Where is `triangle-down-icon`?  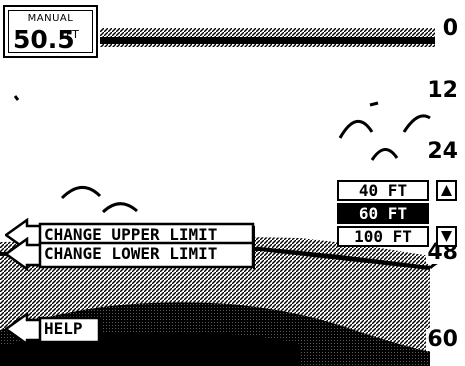
triangle-down-icon is located at coordinates (446, 236).